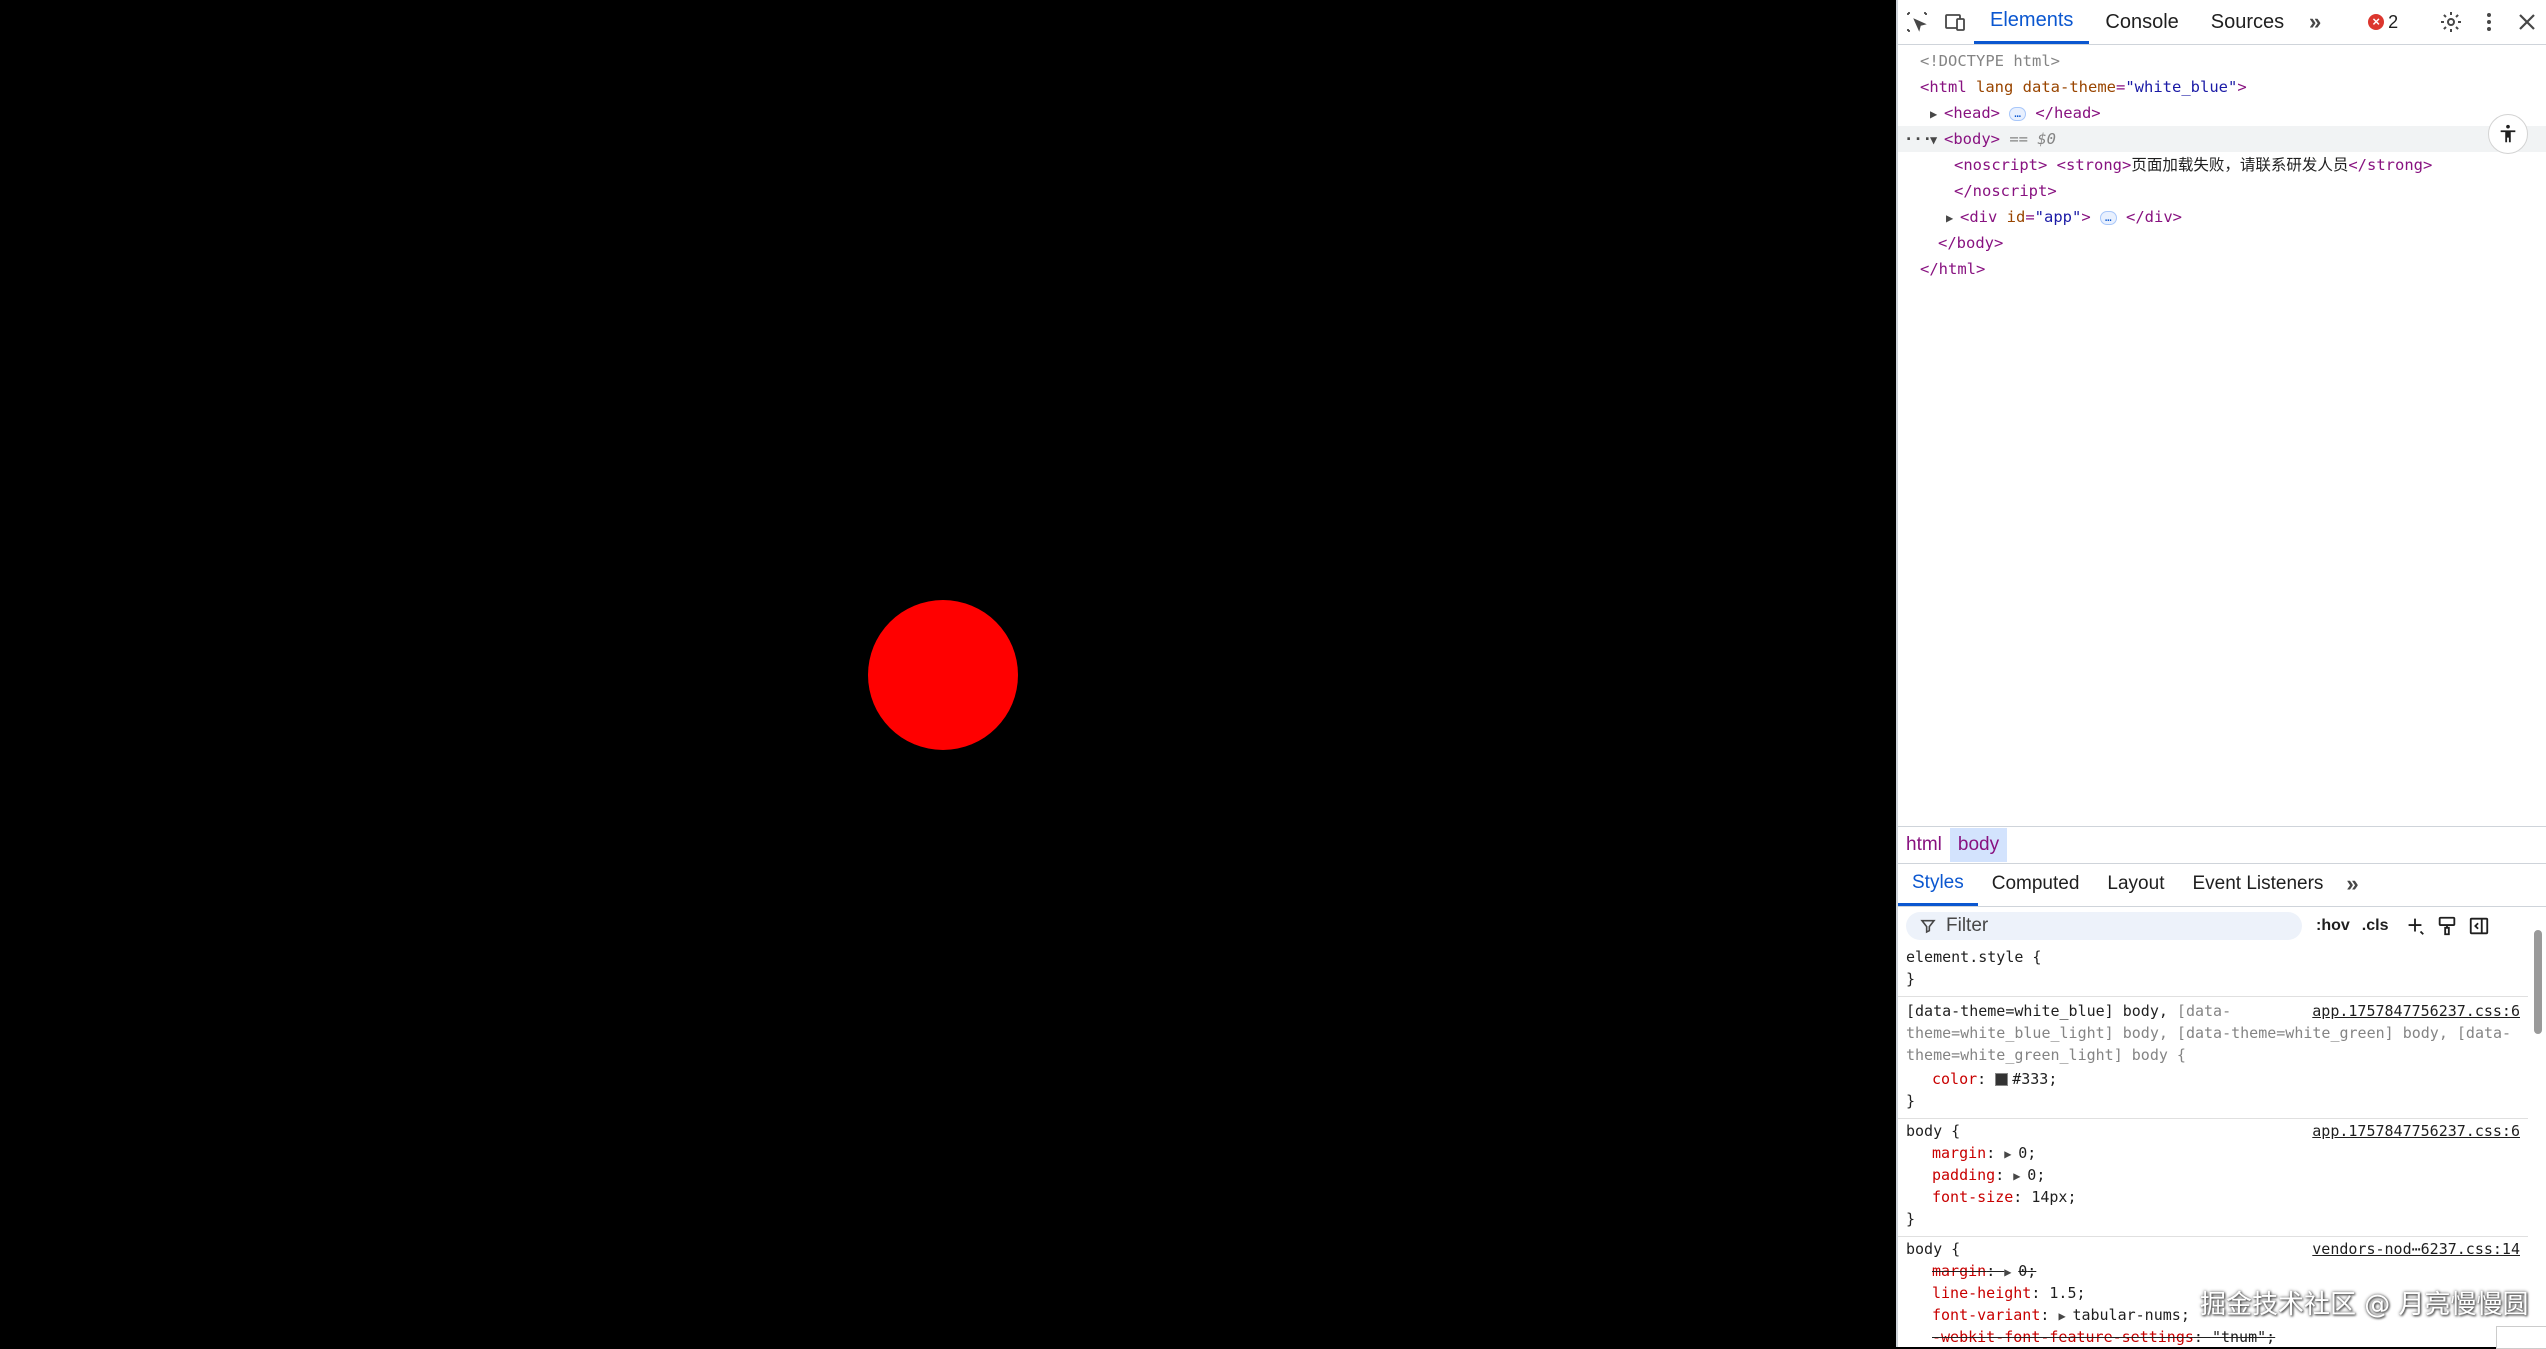  I want to click on dom-html-open: <html lang data-theme="white_blue">, so click(2083, 87).